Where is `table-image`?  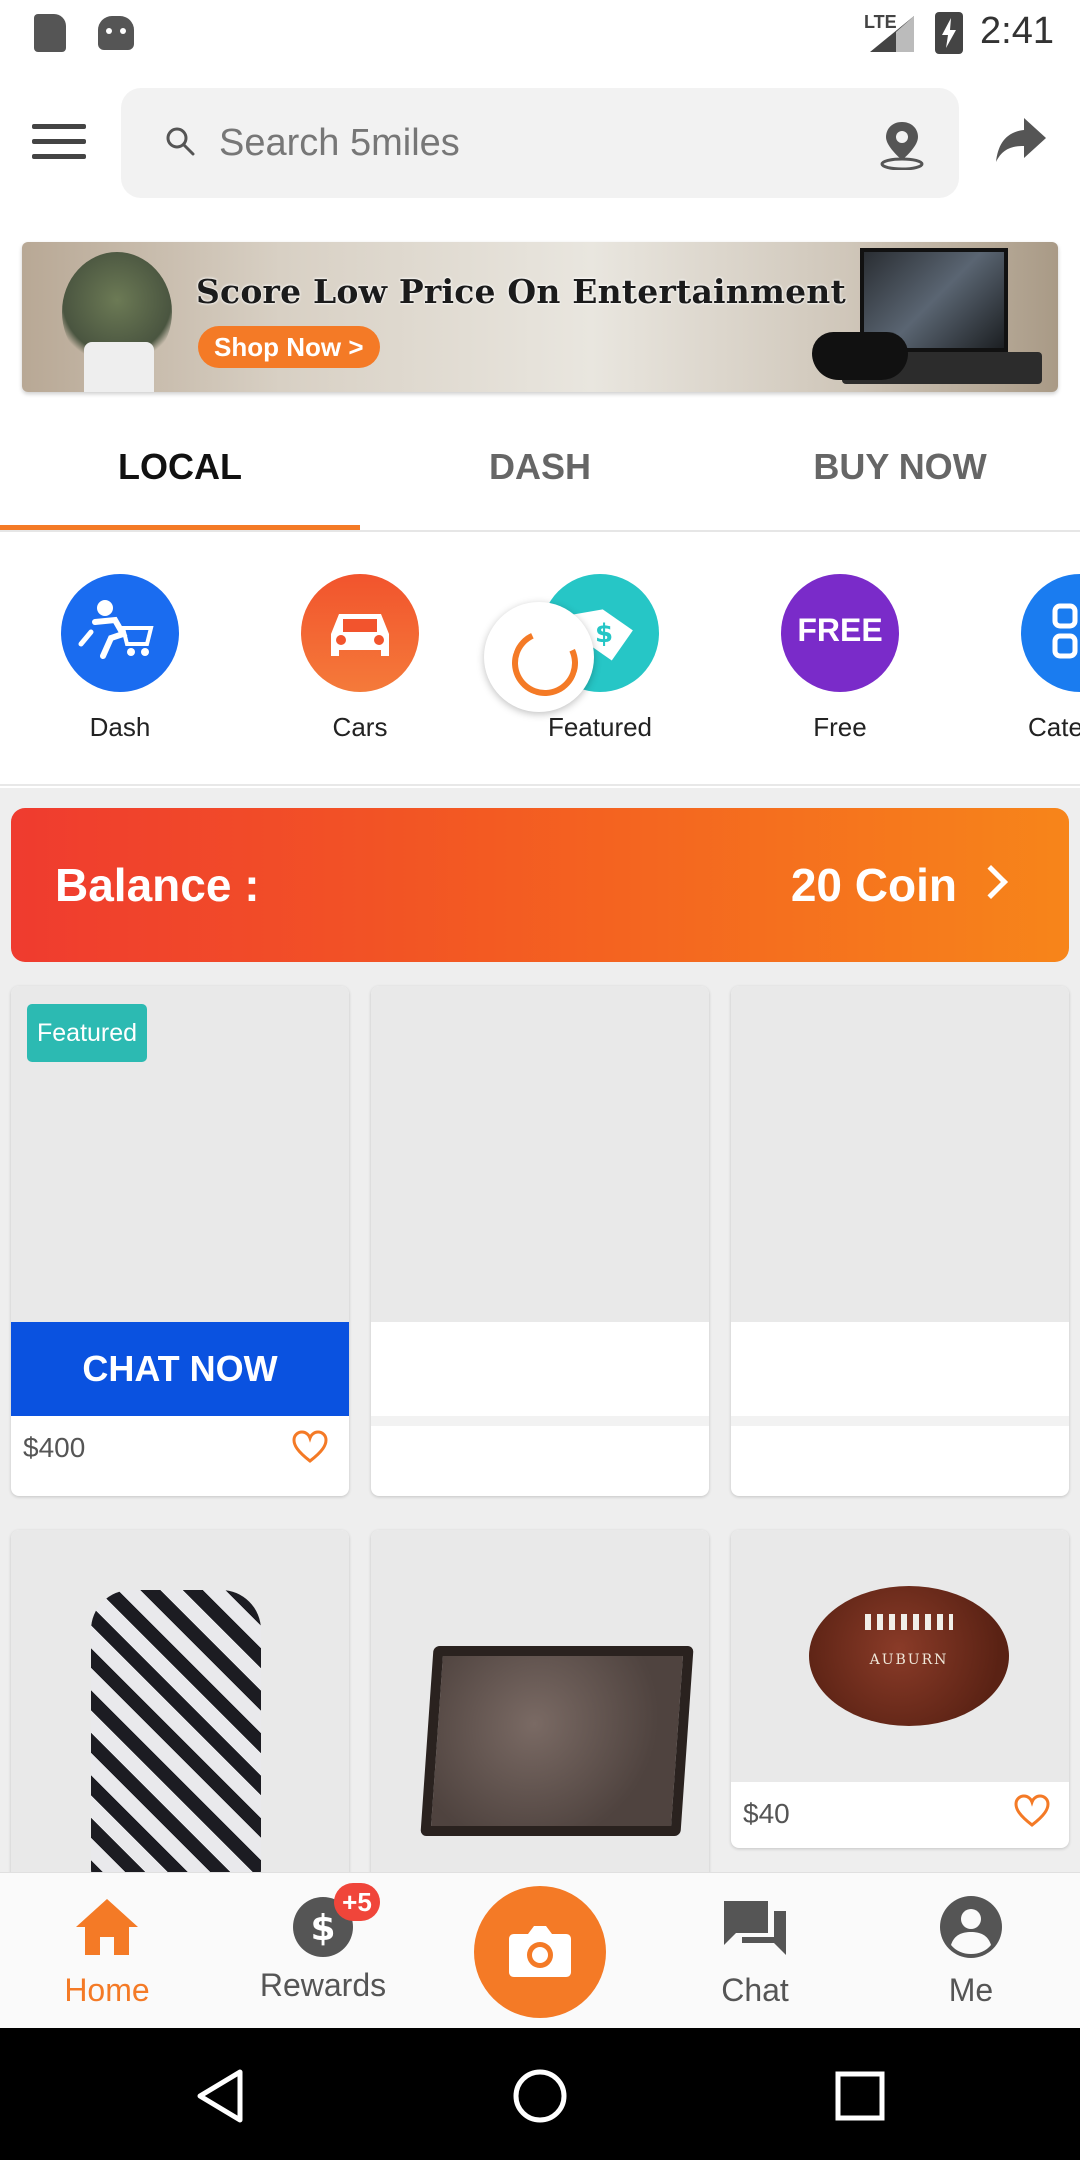
table-image is located at coordinates (557, 1741).